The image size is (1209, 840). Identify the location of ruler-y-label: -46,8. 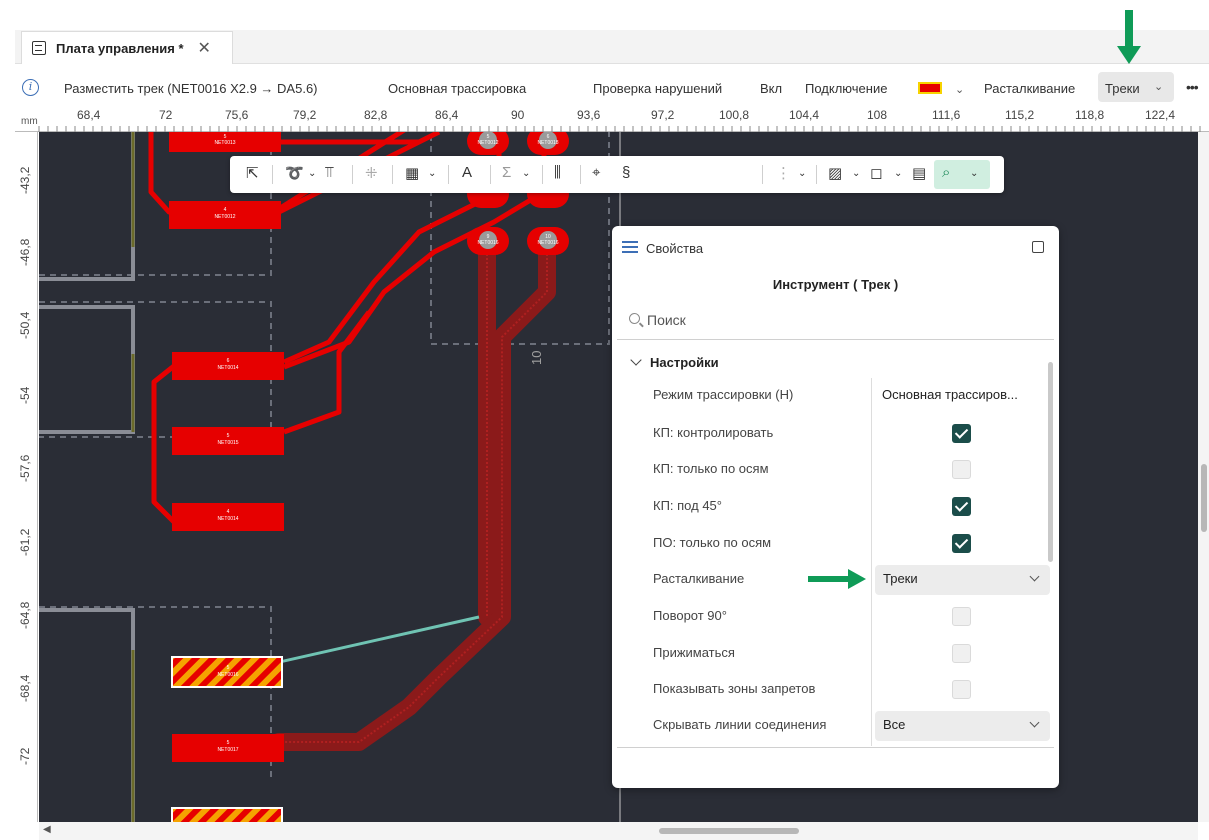
(25, 252).